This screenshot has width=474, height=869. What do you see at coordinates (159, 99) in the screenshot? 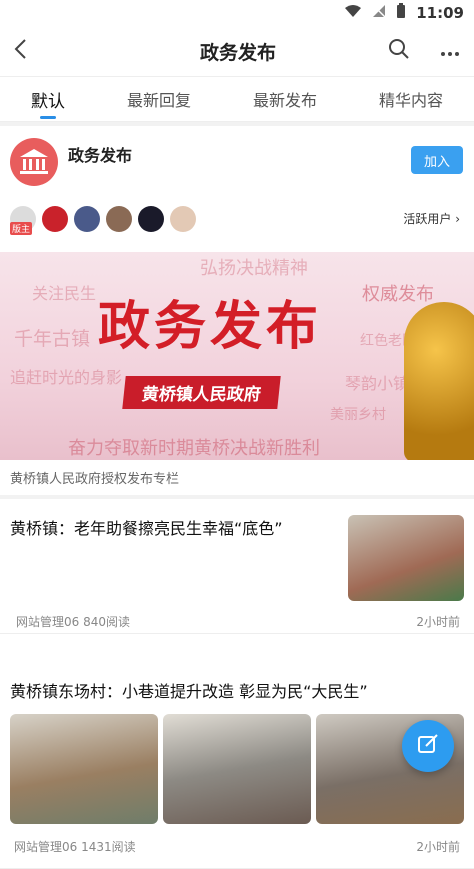
I see `tab-latest-reply: 最新回复` at bounding box center [159, 99].